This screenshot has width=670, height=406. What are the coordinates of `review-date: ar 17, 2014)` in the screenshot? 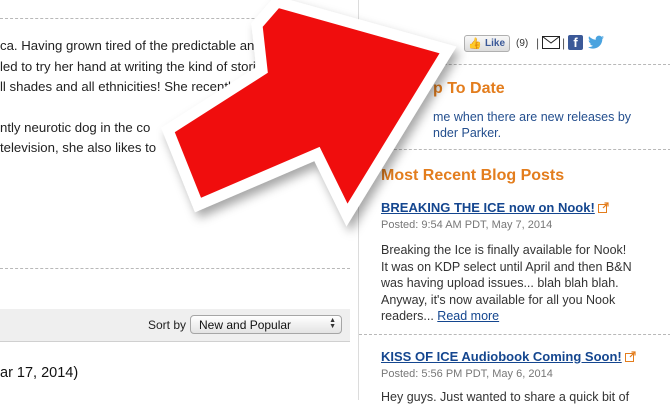 It's located at (39, 373).